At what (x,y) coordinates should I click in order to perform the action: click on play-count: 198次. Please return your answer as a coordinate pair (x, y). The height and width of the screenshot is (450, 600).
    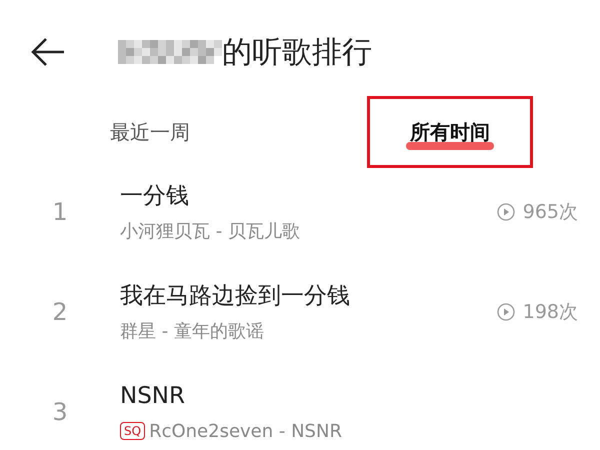
    Looking at the image, I should click on (550, 312).